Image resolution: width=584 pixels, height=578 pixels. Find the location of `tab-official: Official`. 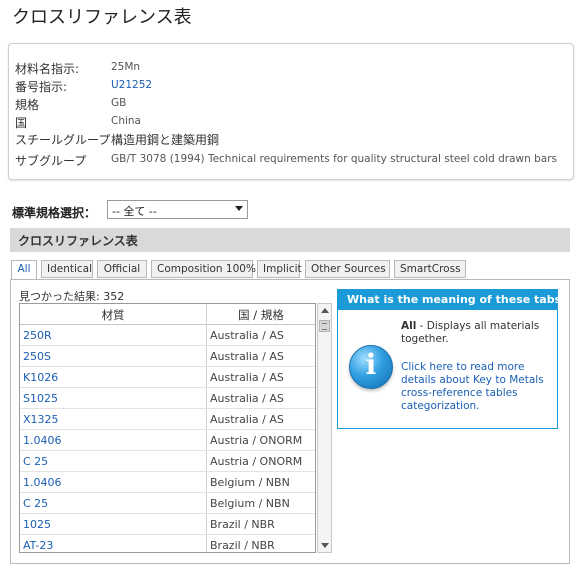

tab-official: Official is located at coordinates (122, 269).